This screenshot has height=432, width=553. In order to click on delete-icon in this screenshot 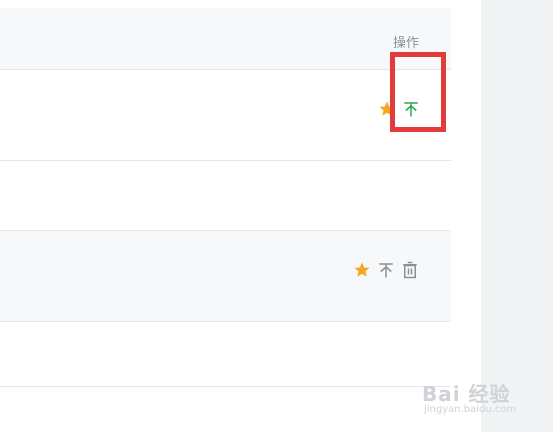, I will do `click(410, 270)`.